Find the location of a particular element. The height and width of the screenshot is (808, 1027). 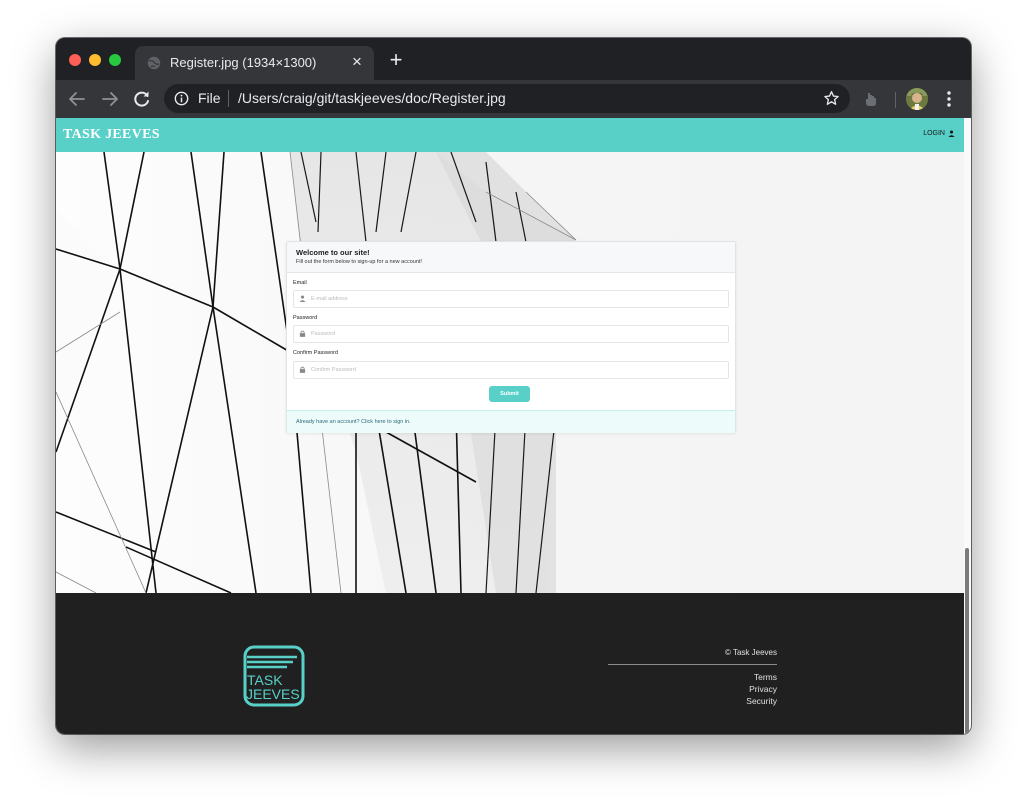

email-field is located at coordinates (511, 299).